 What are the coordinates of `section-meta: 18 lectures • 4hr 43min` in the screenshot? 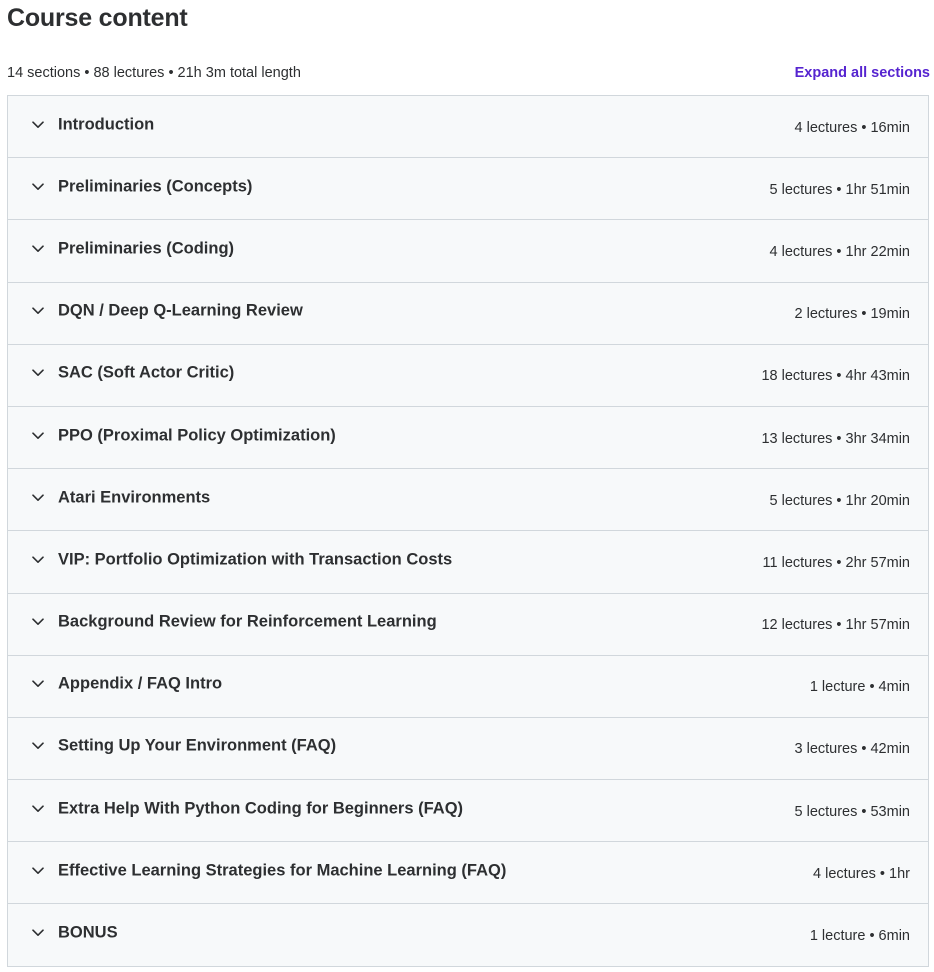 It's located at (835, 376).